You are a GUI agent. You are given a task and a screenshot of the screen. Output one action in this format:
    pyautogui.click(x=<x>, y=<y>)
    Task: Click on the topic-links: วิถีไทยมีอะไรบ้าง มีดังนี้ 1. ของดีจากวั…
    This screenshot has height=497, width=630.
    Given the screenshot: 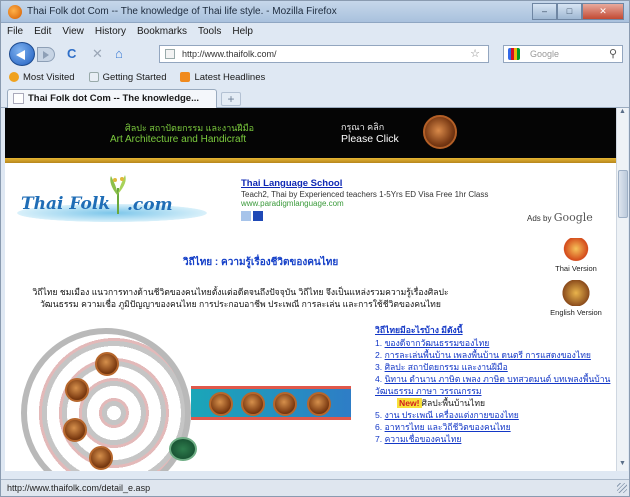 What is the action you would take?
    pyautogui.click(x=495, y=384)
    